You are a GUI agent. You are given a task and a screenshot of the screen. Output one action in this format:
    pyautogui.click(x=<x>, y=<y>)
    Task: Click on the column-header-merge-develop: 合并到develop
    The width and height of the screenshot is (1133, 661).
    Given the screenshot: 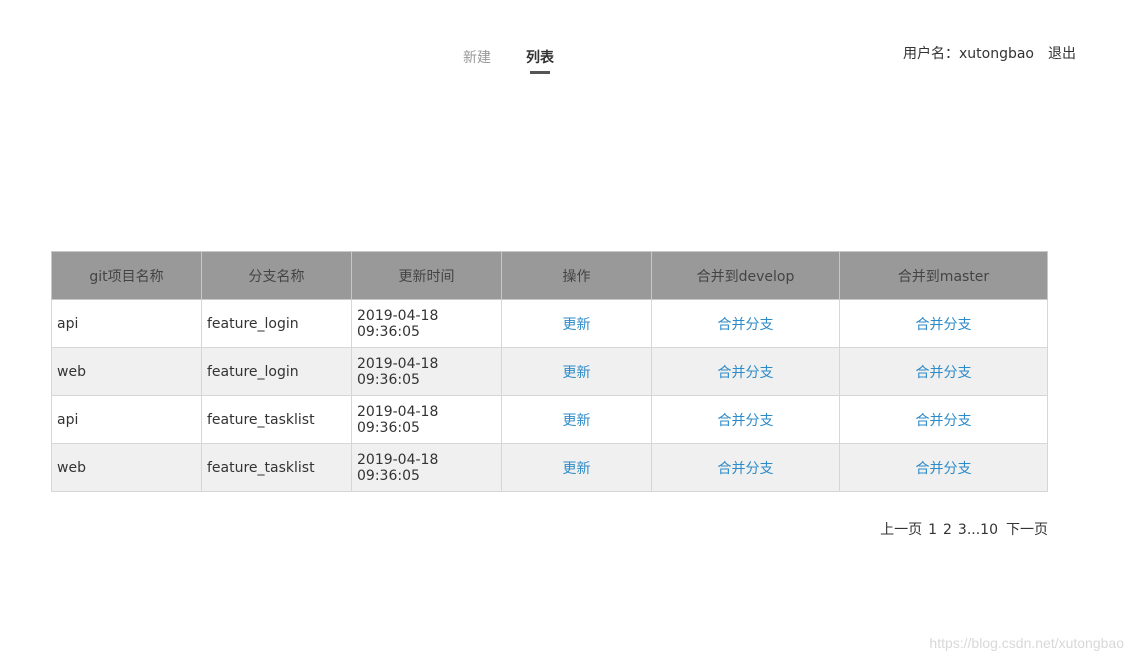 What is the action you would take?
    pyautogui.click(x=745, y=275)
    